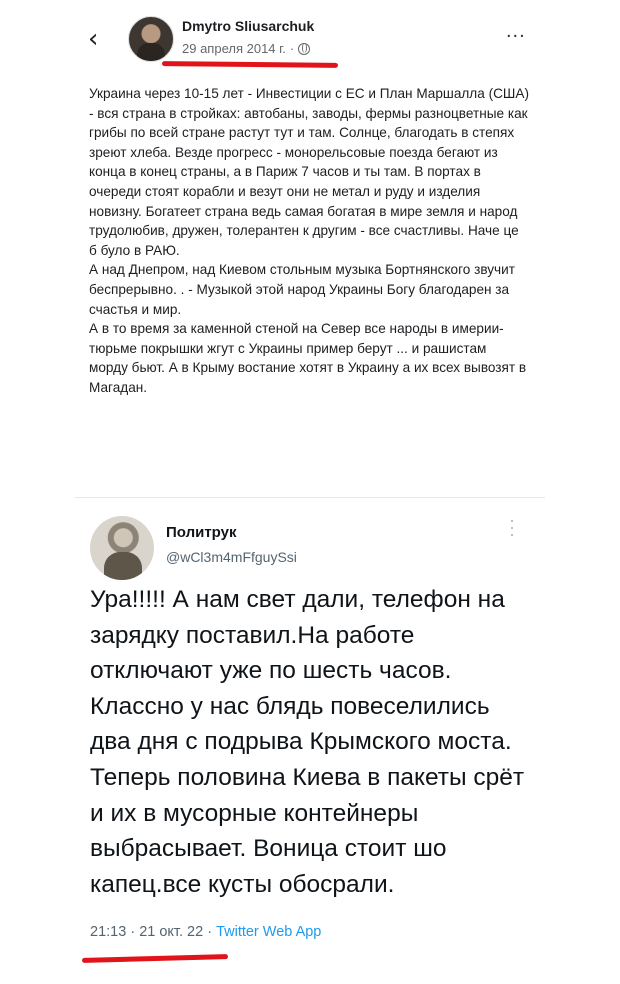 The image size is (620, 984). Describe the element at coordinates (268, 932) in the screenshot. I see `tweet-source: Twitter Web App` at that location.